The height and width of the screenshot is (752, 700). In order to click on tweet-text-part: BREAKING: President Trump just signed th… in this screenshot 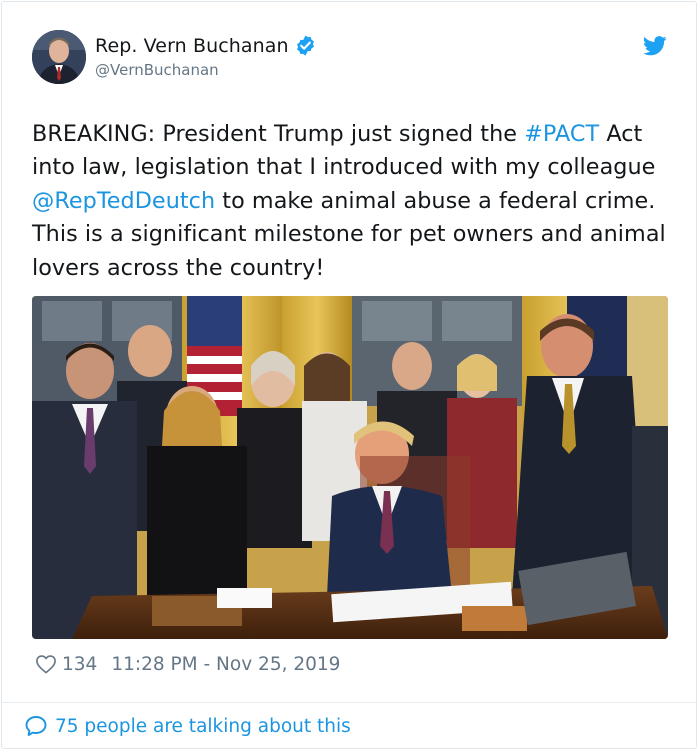, I will do `click(278, 134)`.